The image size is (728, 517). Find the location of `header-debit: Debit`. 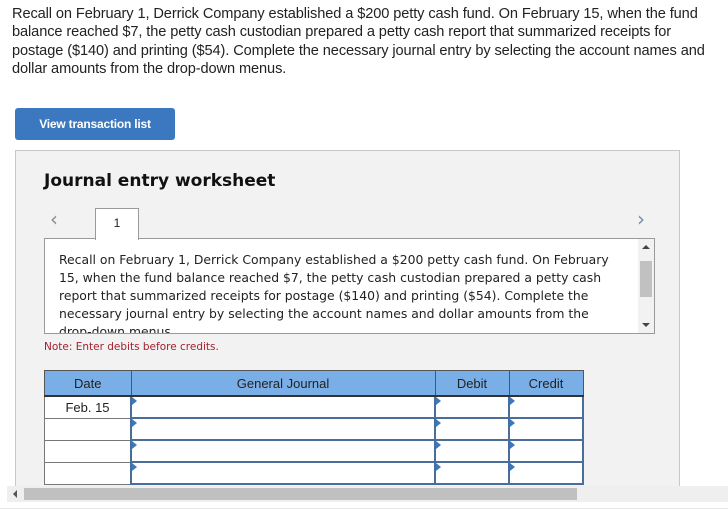

header-debit: Debit is located at coordinates (472, 383).